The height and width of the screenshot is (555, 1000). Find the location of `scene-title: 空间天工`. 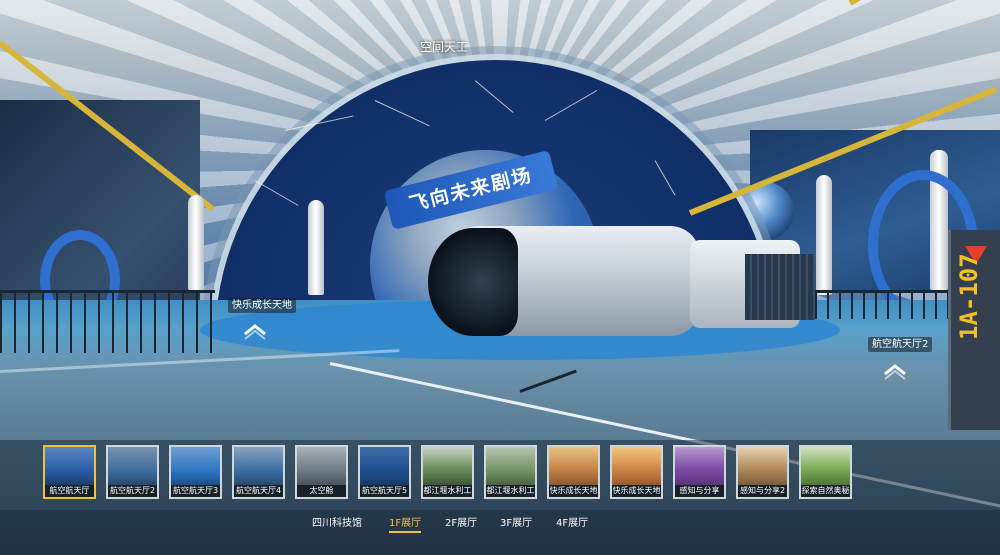

scene-title: 空间天工 is located at coordinates (444, 47).